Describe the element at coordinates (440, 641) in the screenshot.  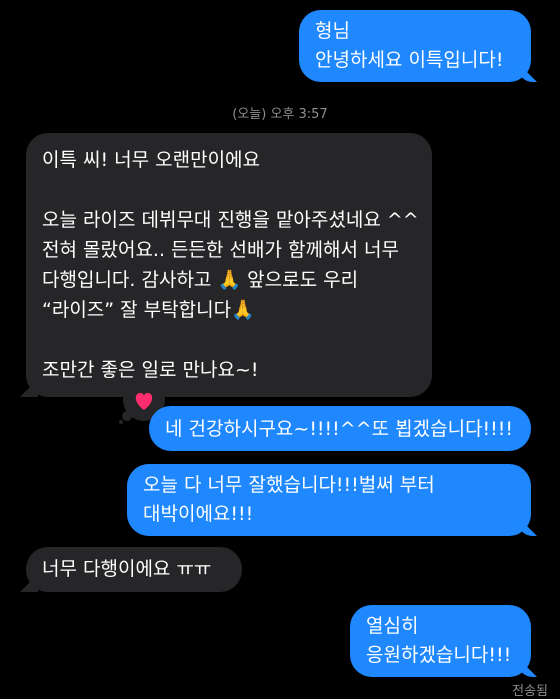
I see `message-bubble-sent: 열심히 응원하겠습니다!!!` at that location.